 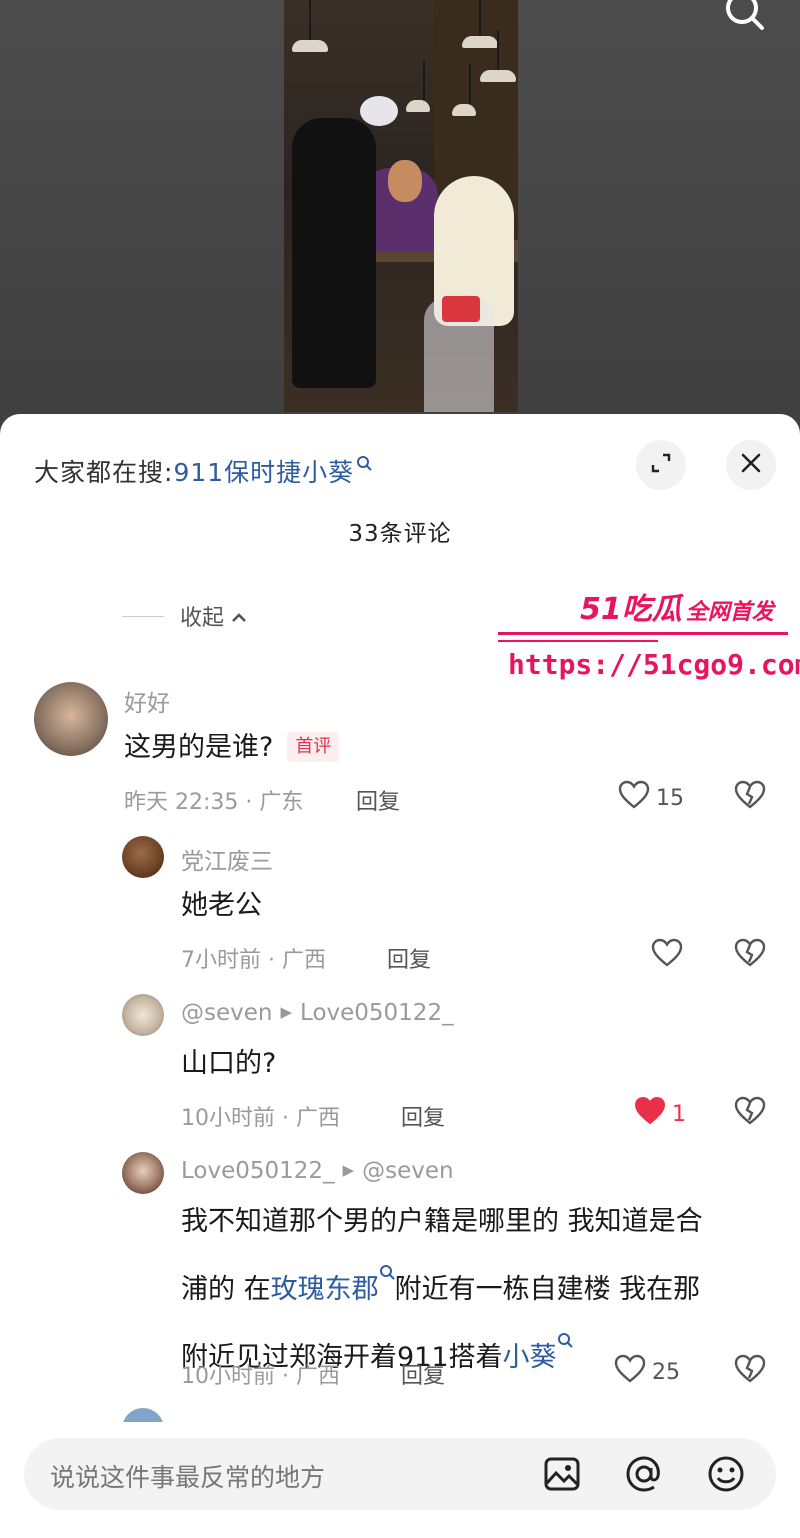 What do you see at coordinates (221, 905) in the screenshot?
I see `comment-text: 她老公` at bounding box center [221, 905].